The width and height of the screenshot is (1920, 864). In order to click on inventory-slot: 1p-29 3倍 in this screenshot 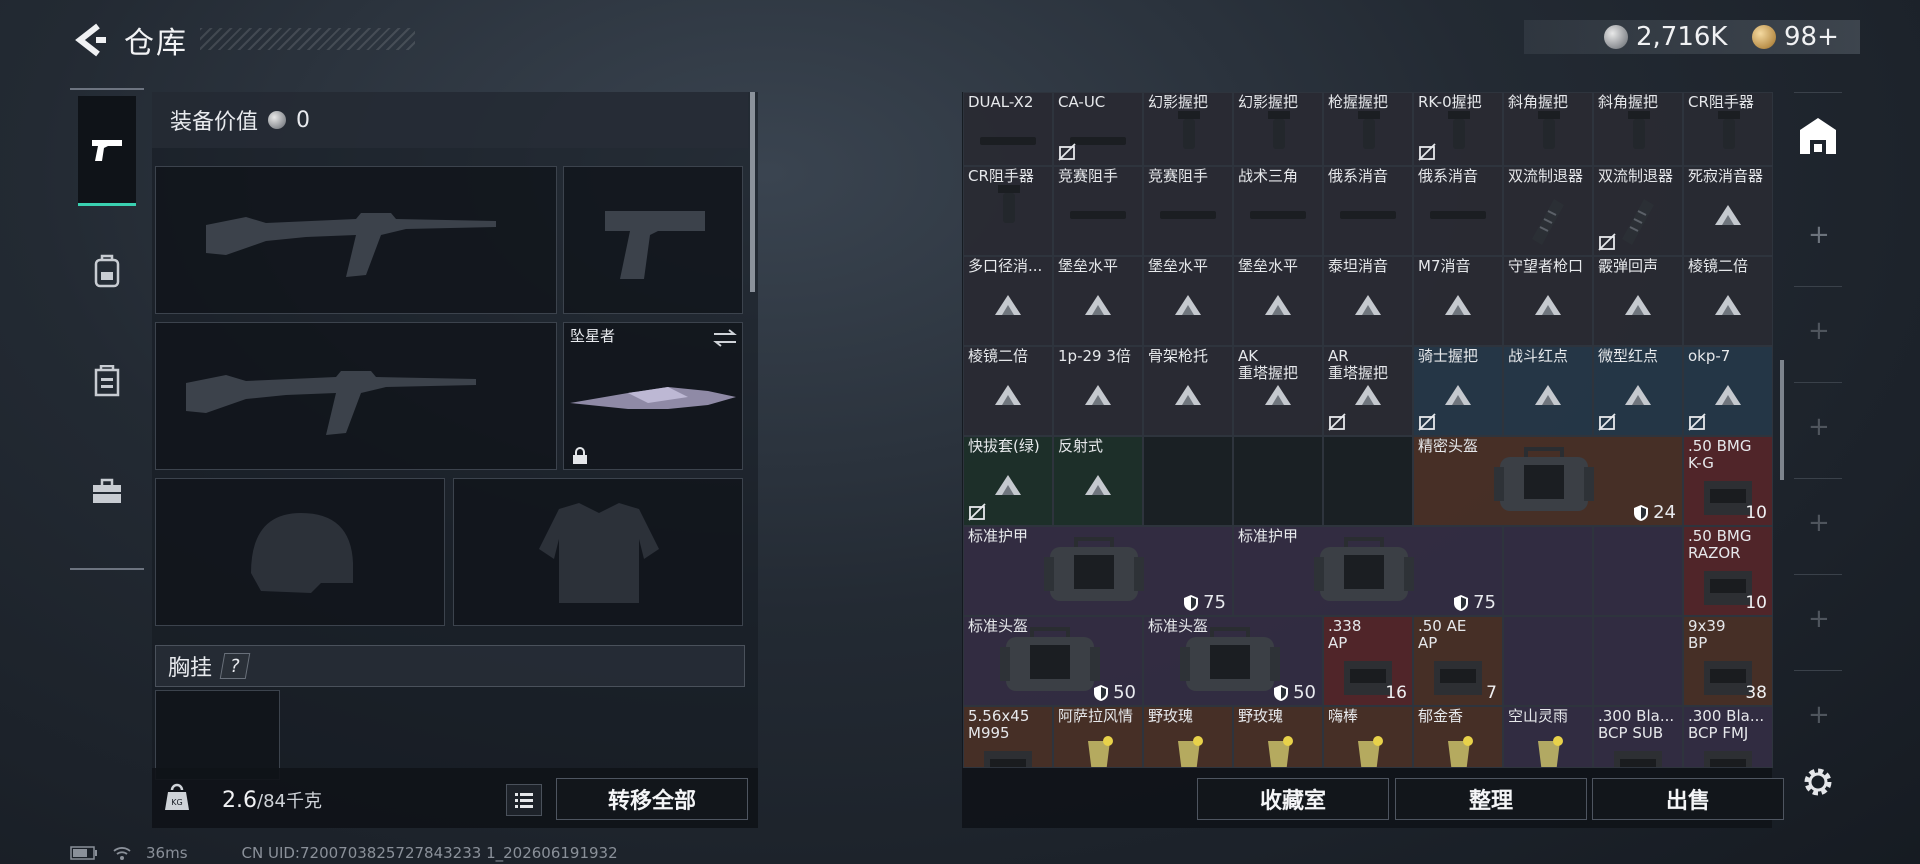, I will do `click(1098, 391)`.